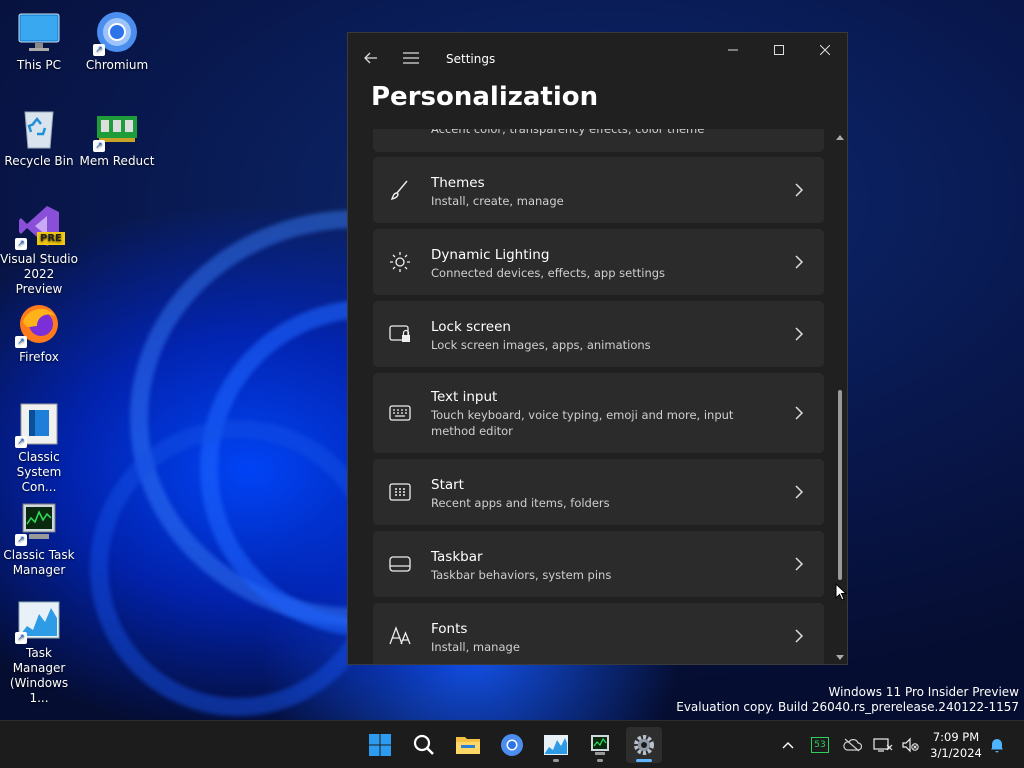 Image resolution: width=1024 pixels, height=768 pixels. I want to click on minimize-icon, so click(733, 50).